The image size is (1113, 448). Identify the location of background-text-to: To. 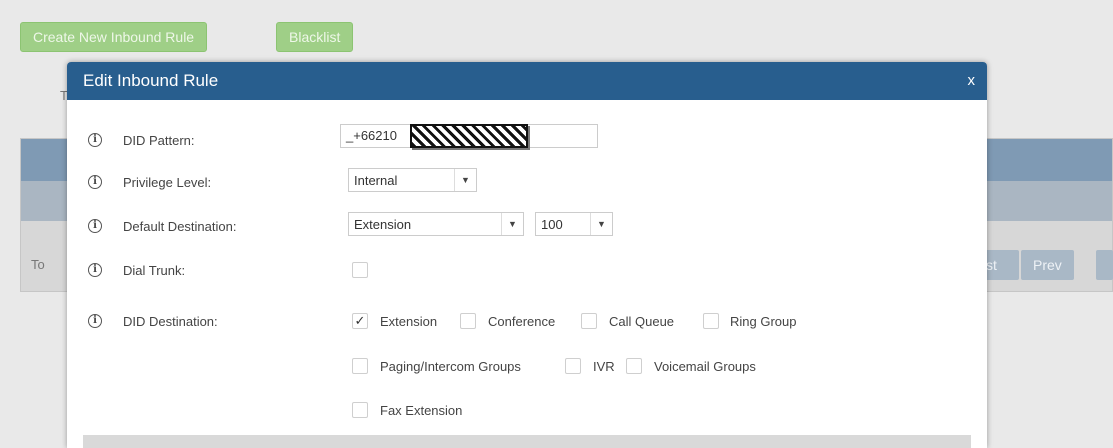
(38, 264).